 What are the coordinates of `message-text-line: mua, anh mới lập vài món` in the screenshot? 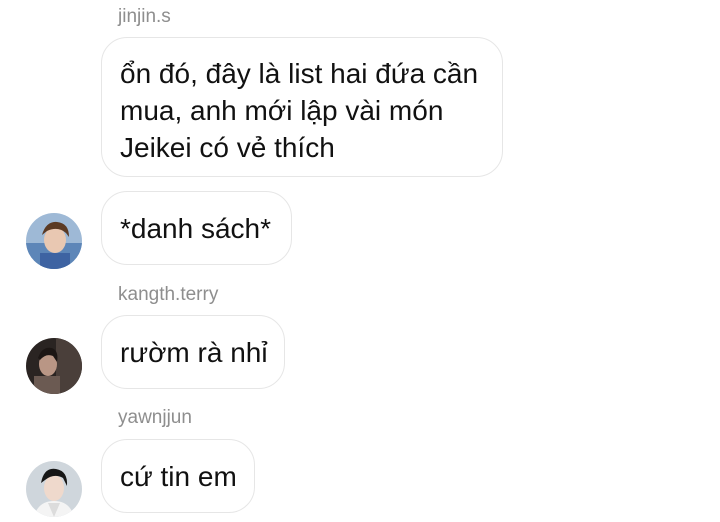 It's located at (282, 110).